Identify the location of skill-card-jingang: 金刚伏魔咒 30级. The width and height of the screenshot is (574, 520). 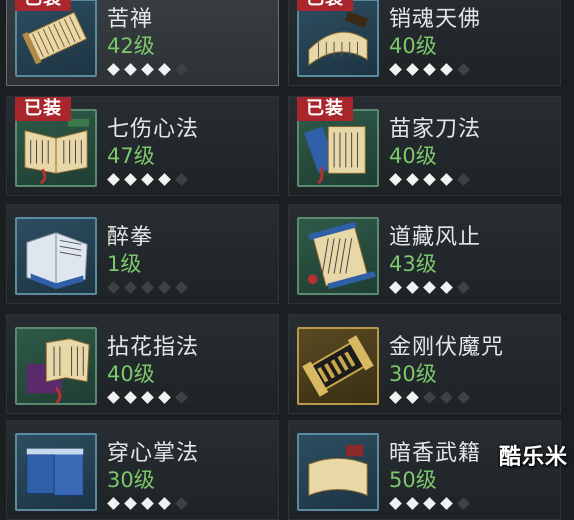
(424, 364).